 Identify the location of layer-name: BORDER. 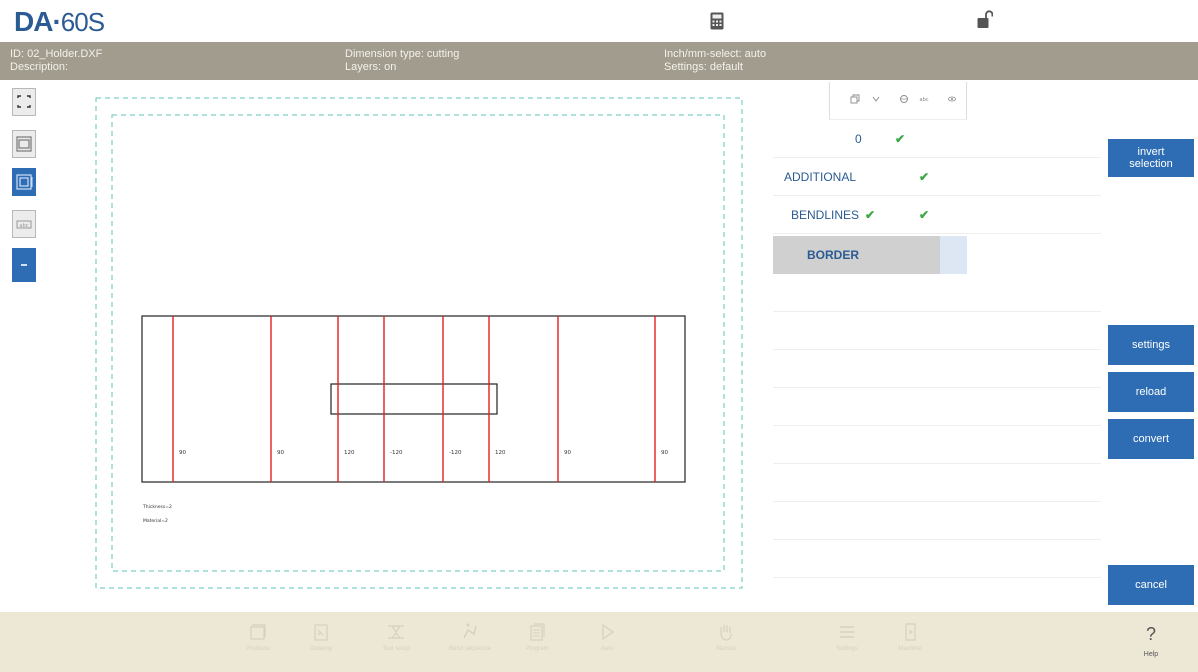
(833, 255).